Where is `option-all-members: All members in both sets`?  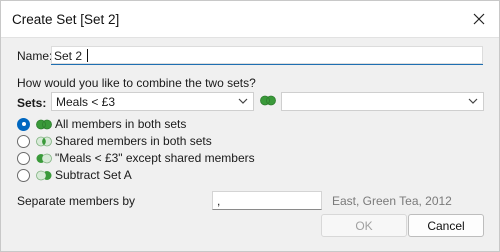 option-all-members: All members in both sets is located at coordinates (101, 124).